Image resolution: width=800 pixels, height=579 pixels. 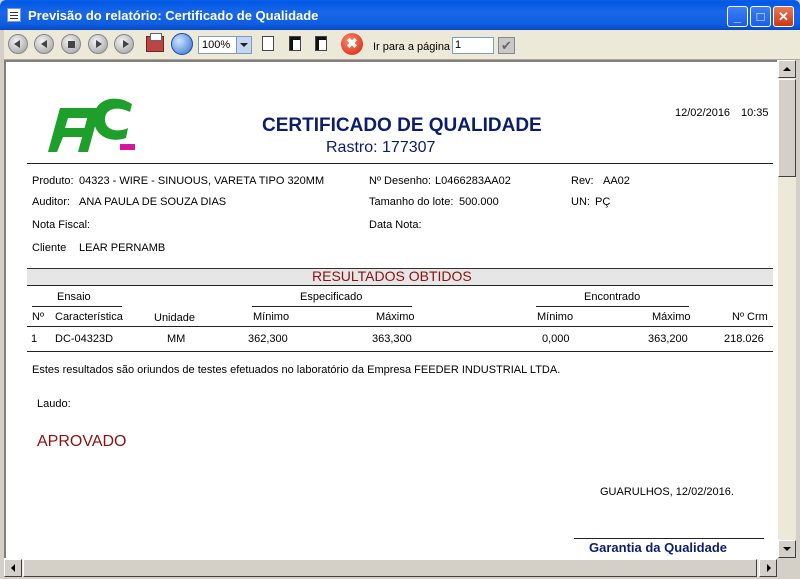 What do you see at coordinates (786, 309) in the screenshot?
I see `vertical-scrollbar` at bounding box center [786, 309].